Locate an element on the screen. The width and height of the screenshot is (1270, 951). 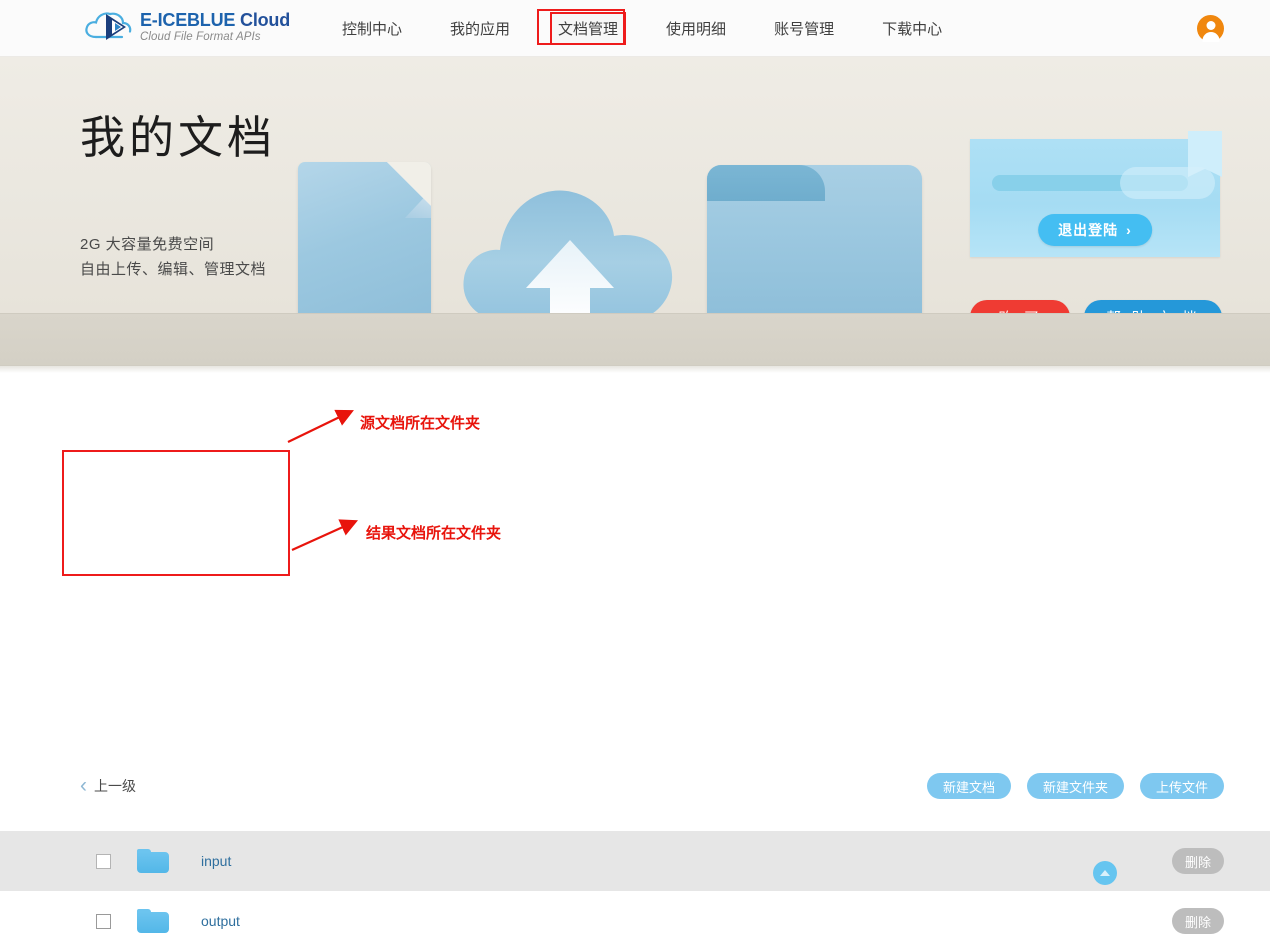
chevron-right-icon: › is located at coordinates (1129, 230).